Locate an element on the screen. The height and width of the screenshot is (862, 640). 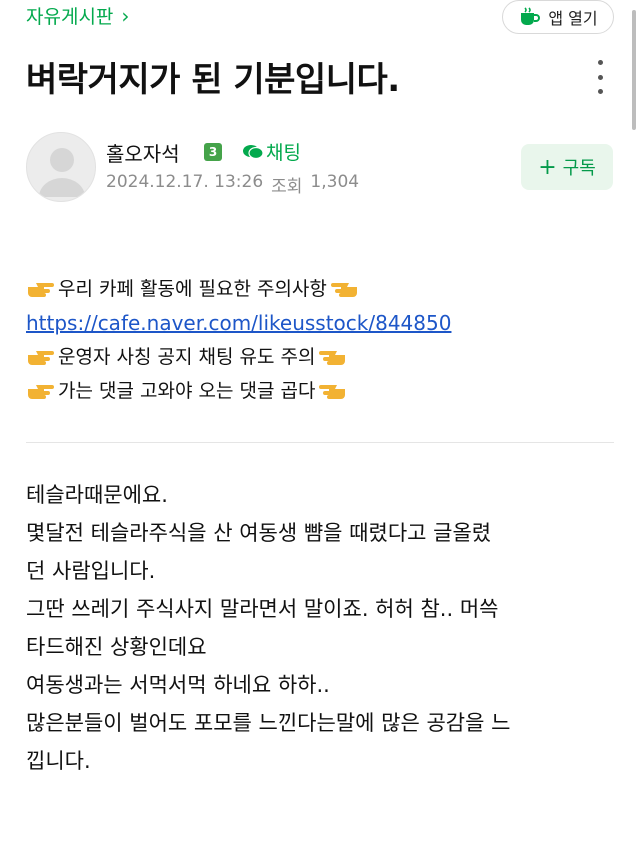
top-bar: 자유게시판 › 앱 열기 is located at coordinates (320, 20).